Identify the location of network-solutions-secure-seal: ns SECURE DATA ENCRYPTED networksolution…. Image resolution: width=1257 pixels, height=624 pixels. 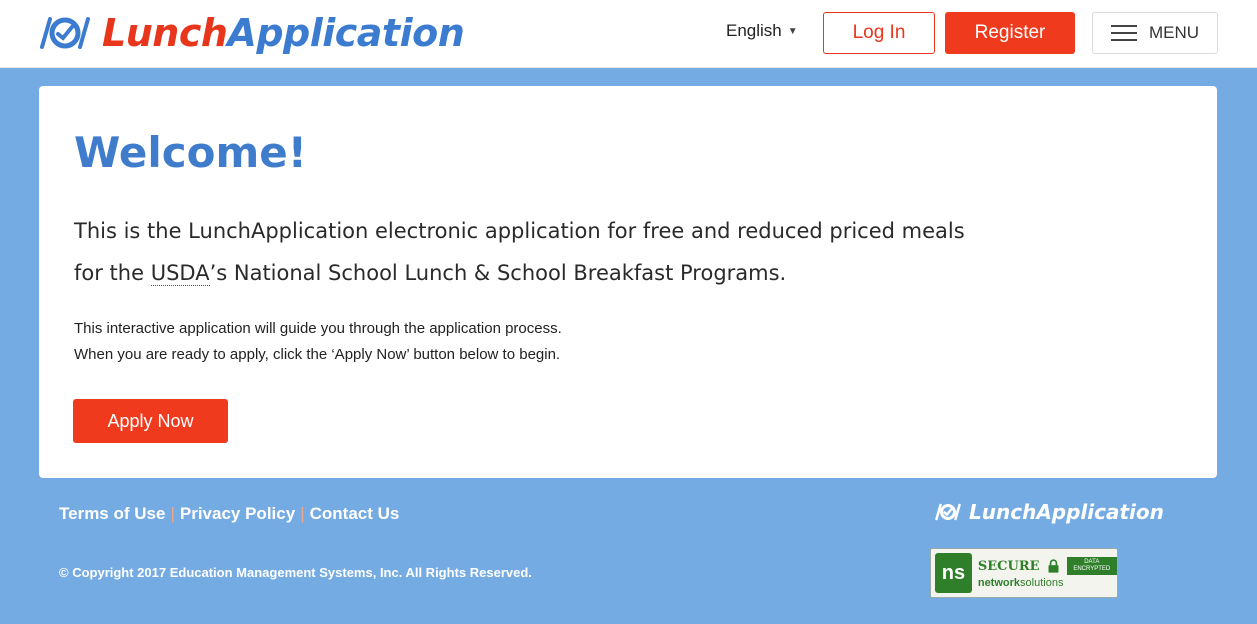
(1024, 573).